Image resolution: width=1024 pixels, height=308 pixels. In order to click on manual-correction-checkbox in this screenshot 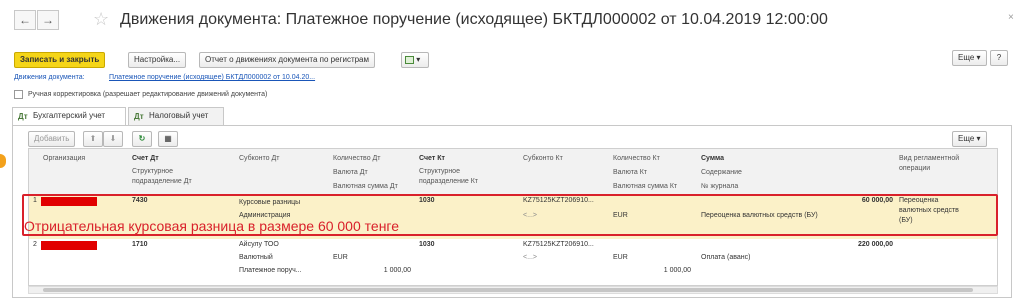, I will do `click(18, 94)`.